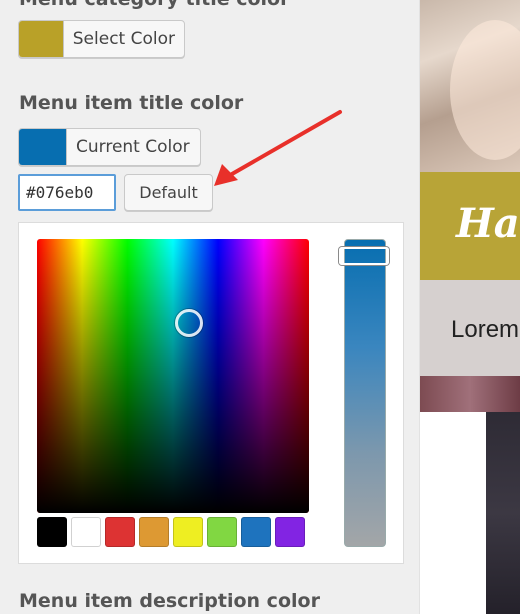 This screenshot has width=520, height=614. I want to click on item-color-swatch, so click(43, 147).